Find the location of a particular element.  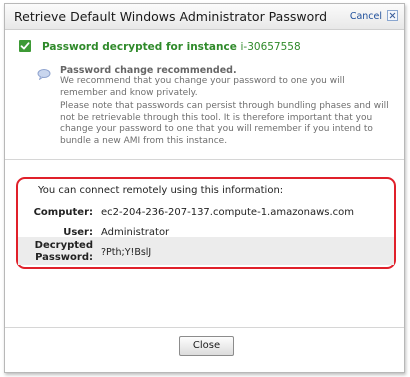

instance-id: i-30657558 is located at coordinates (270, 47).